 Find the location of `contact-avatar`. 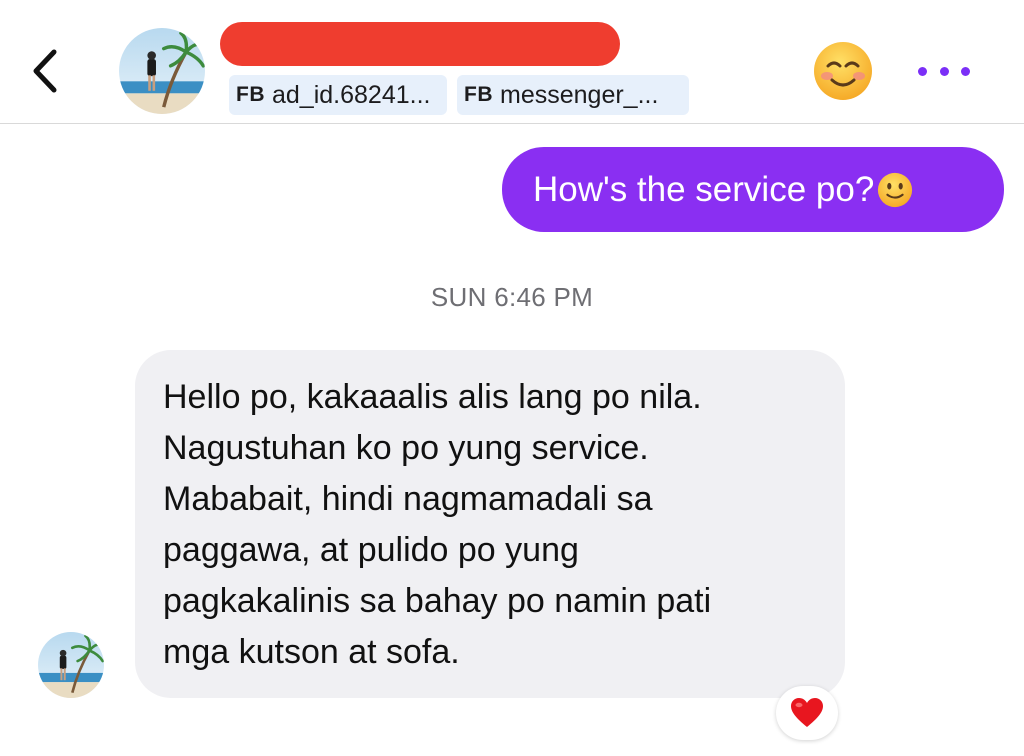

contact-avatar is located at coordinates (162, 71).